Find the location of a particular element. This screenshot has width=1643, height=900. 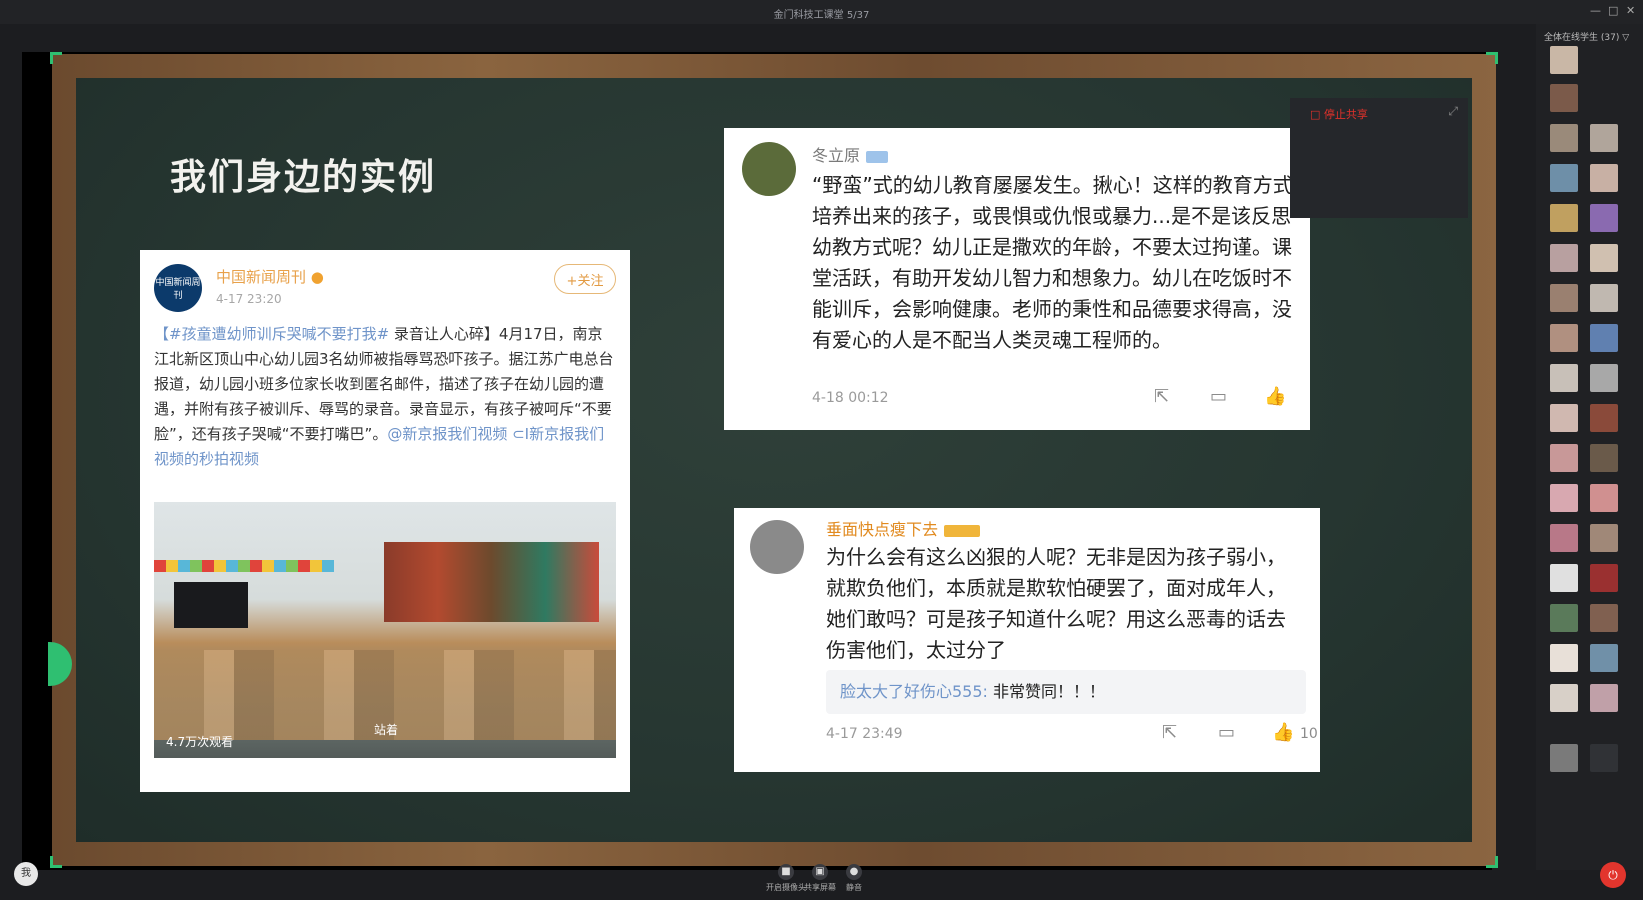

photo-bulletin-board is located at coordinates (491, 582).